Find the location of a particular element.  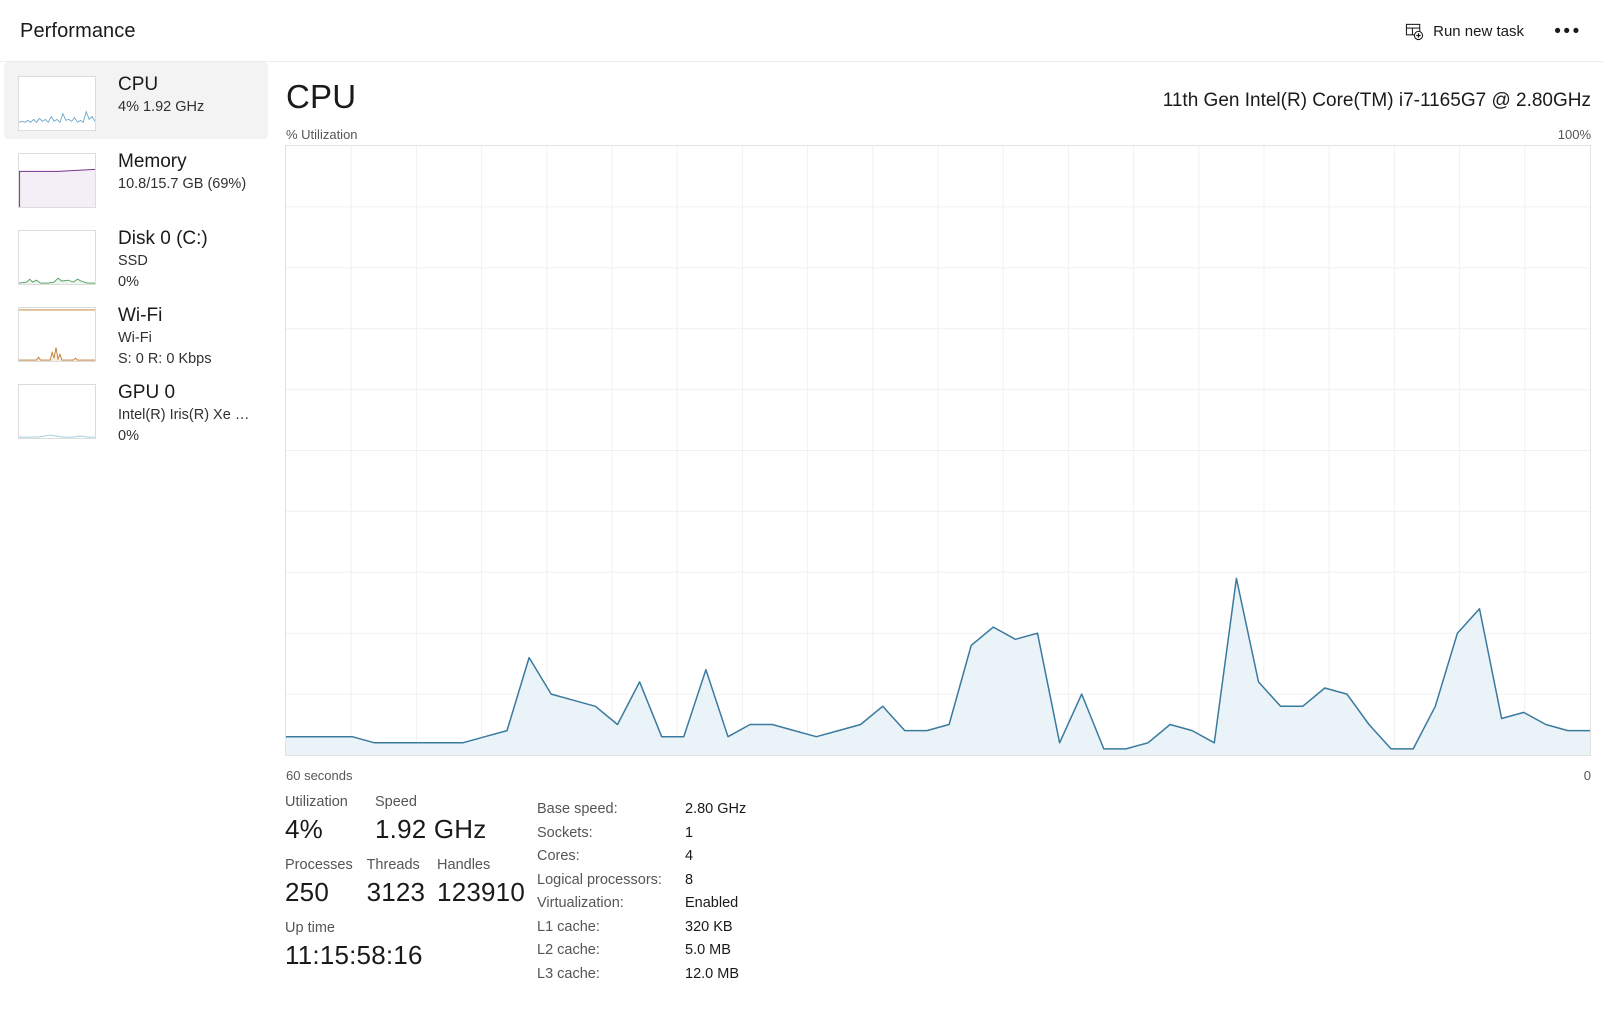

wifi-thumbnail-graph is located at coordinates (57, 334).